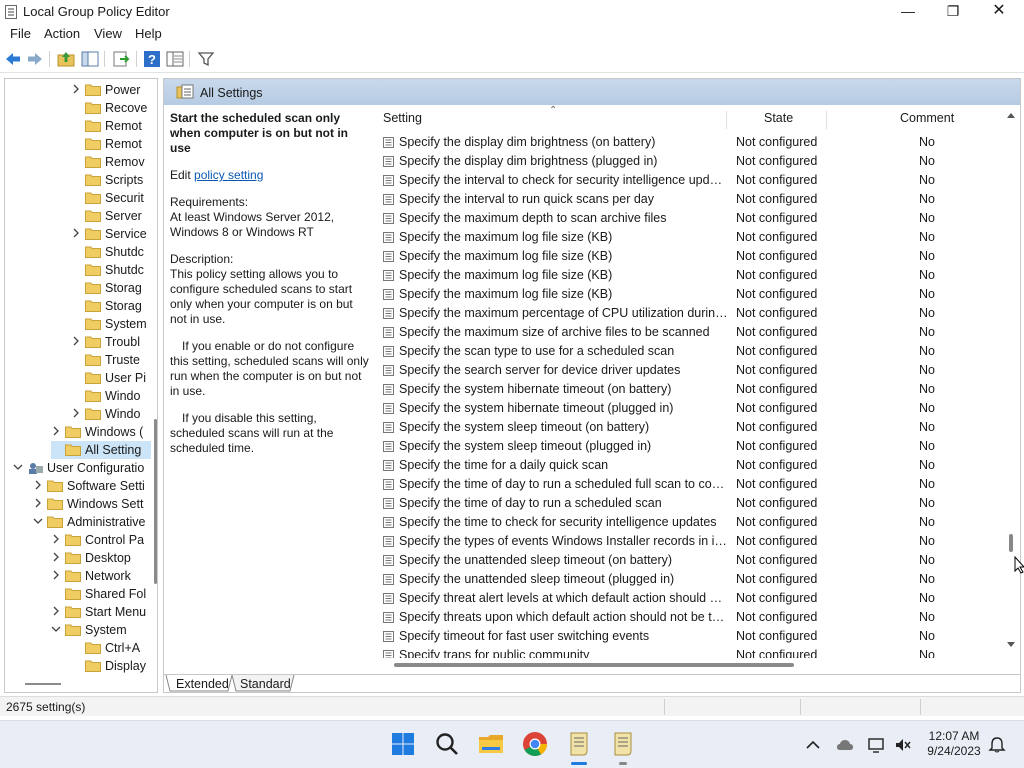  Describe the element at coordinates (101, 612) in the screenshot. I see `tree-item: Start Menu` at that location.